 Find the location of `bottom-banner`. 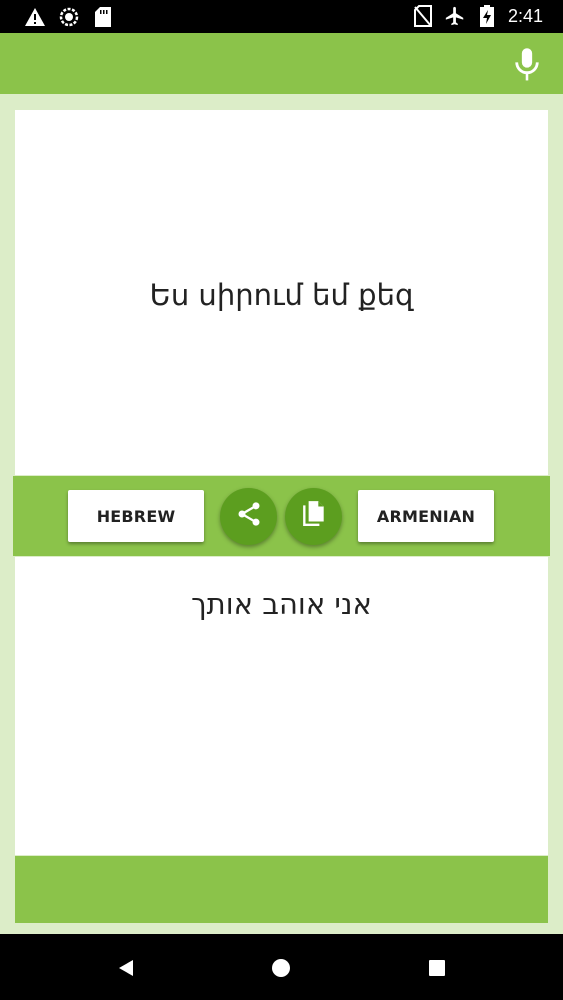

bottom-banner is located at coordinates (281, 889).